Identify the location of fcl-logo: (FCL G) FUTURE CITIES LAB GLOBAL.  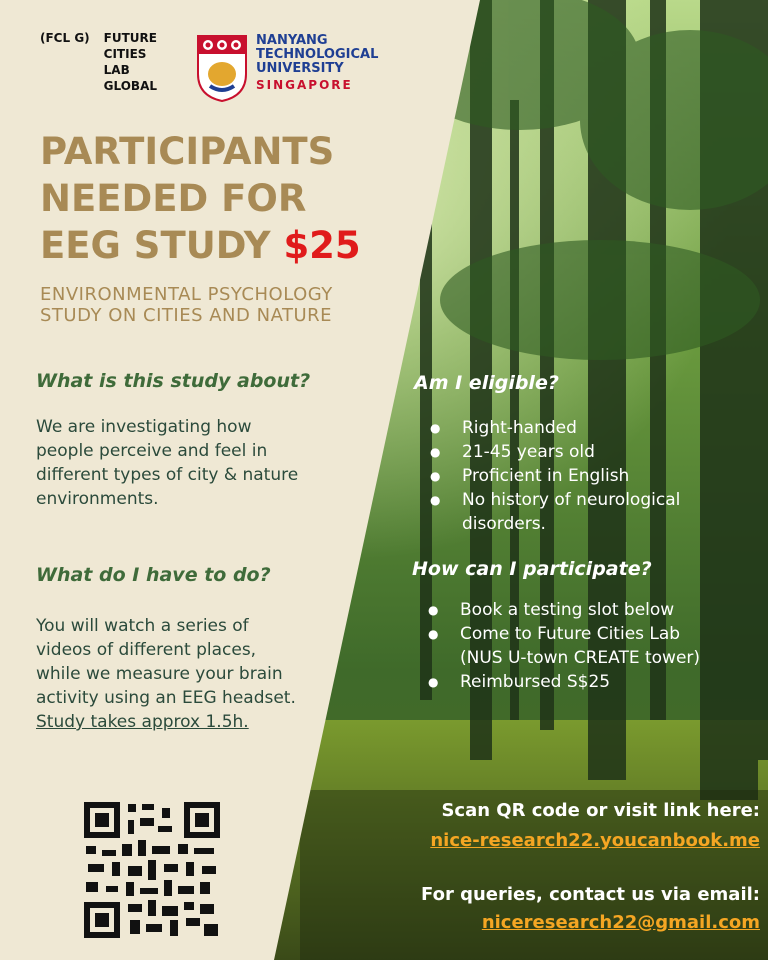
(98, 62).